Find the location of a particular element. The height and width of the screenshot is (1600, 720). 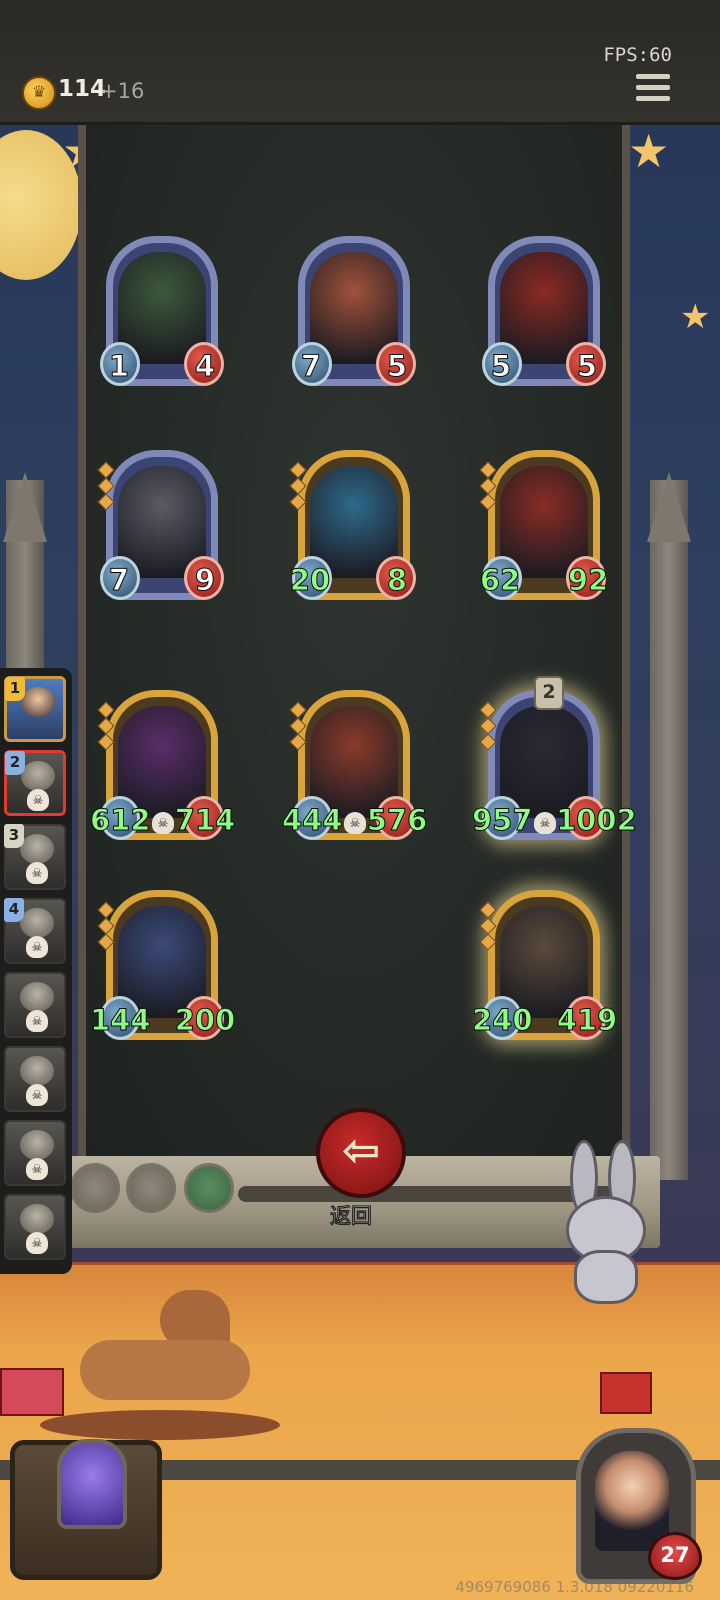

player-rank: 4 is located at coordinates (14, 910).